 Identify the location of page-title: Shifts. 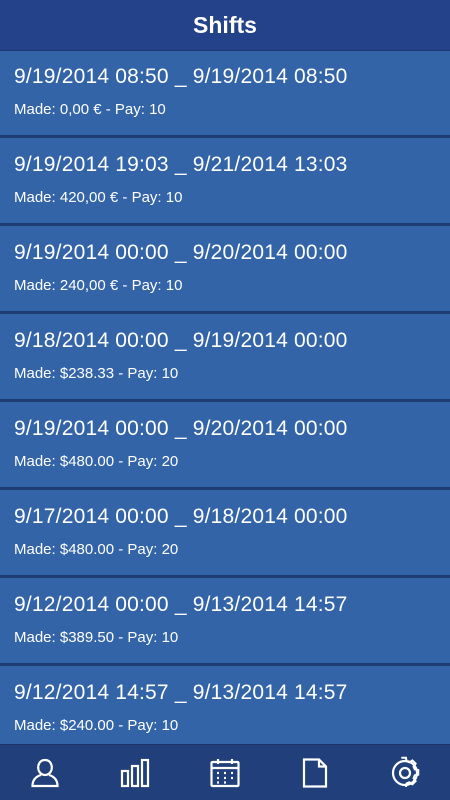
(225, 24).